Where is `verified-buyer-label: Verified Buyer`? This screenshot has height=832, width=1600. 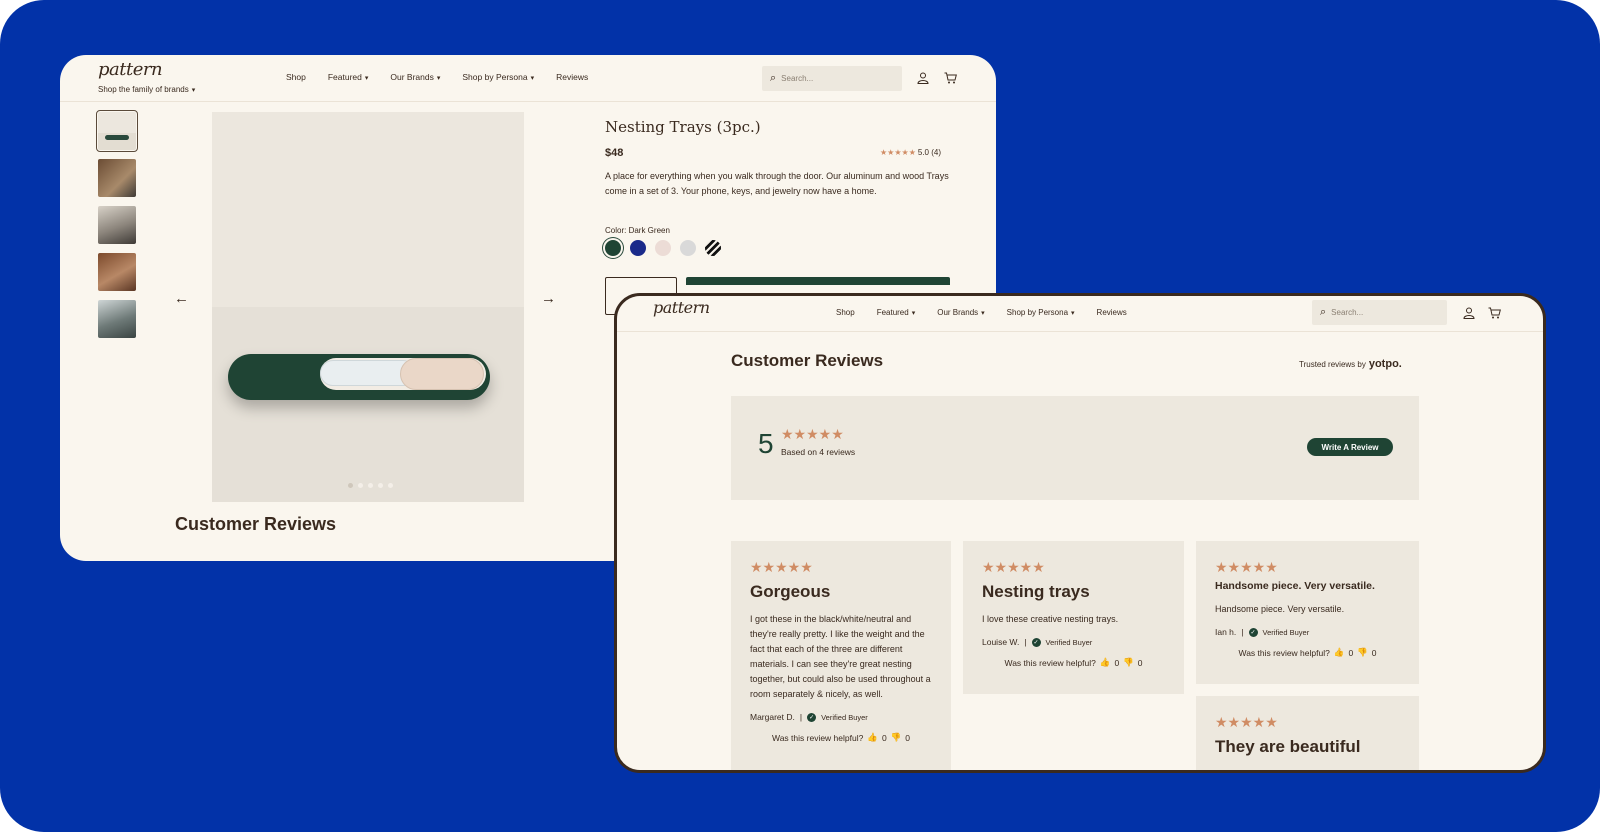 verified-buyer-label: Verified Buyer is located at coordinates (1069, 642).